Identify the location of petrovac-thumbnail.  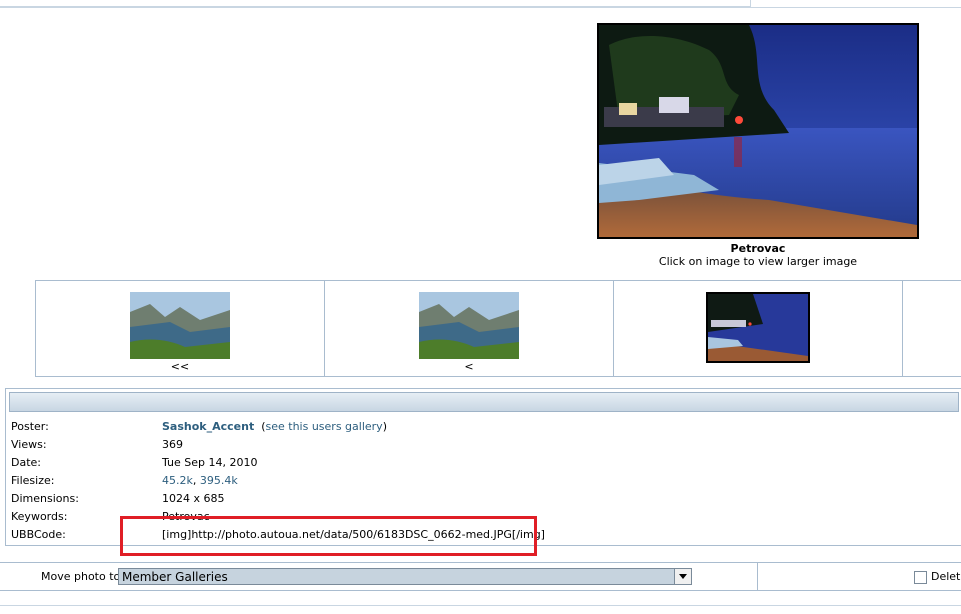
(758, 327).